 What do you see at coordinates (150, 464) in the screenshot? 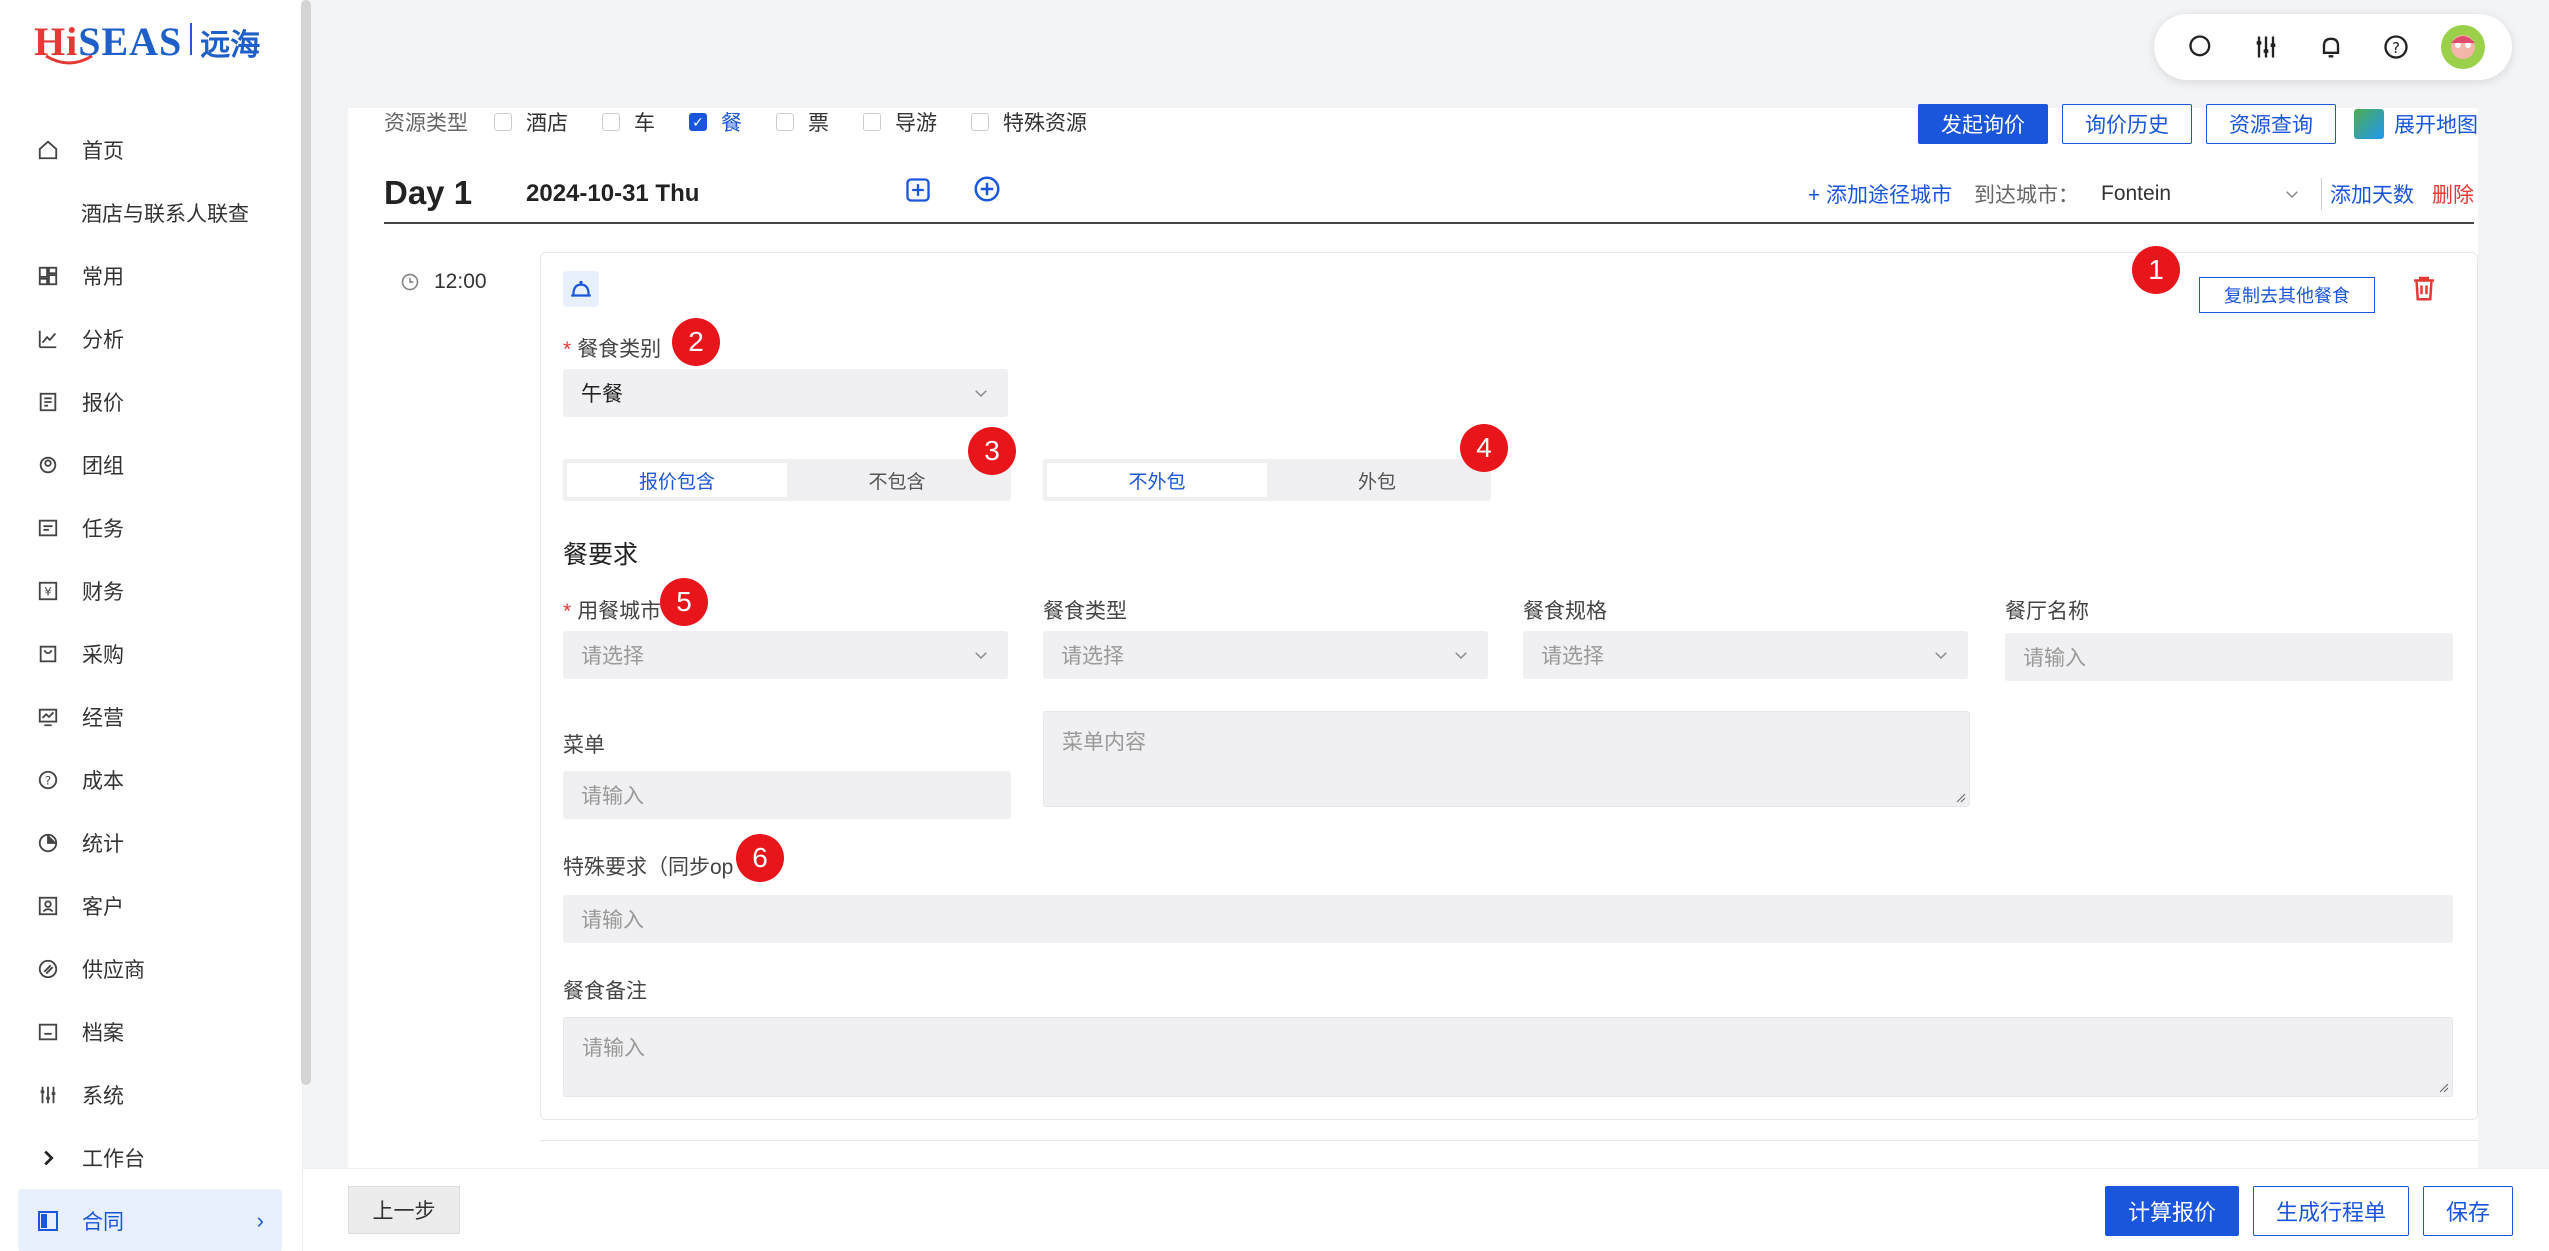
I see `sidebar-item-group: 团组` at bounding box center [150, 464].